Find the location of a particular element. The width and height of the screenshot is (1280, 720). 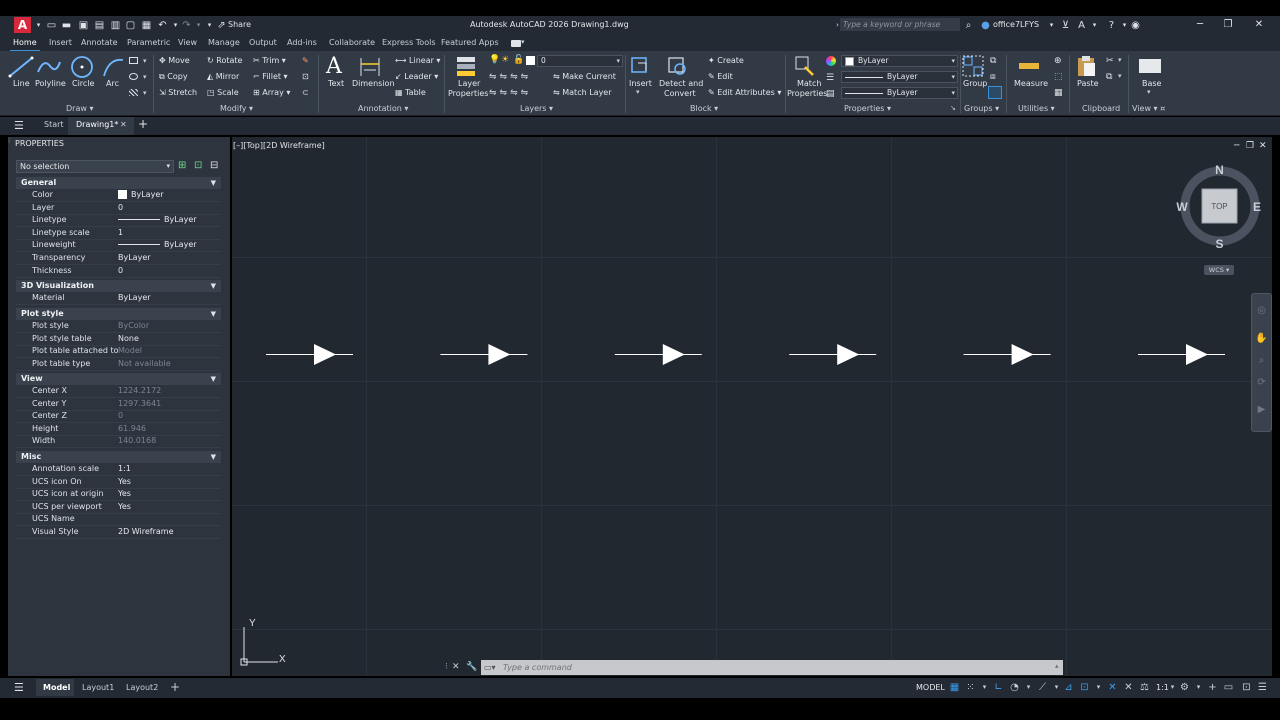

polar-icon: ◔ is located at coordinates (1014, 687).